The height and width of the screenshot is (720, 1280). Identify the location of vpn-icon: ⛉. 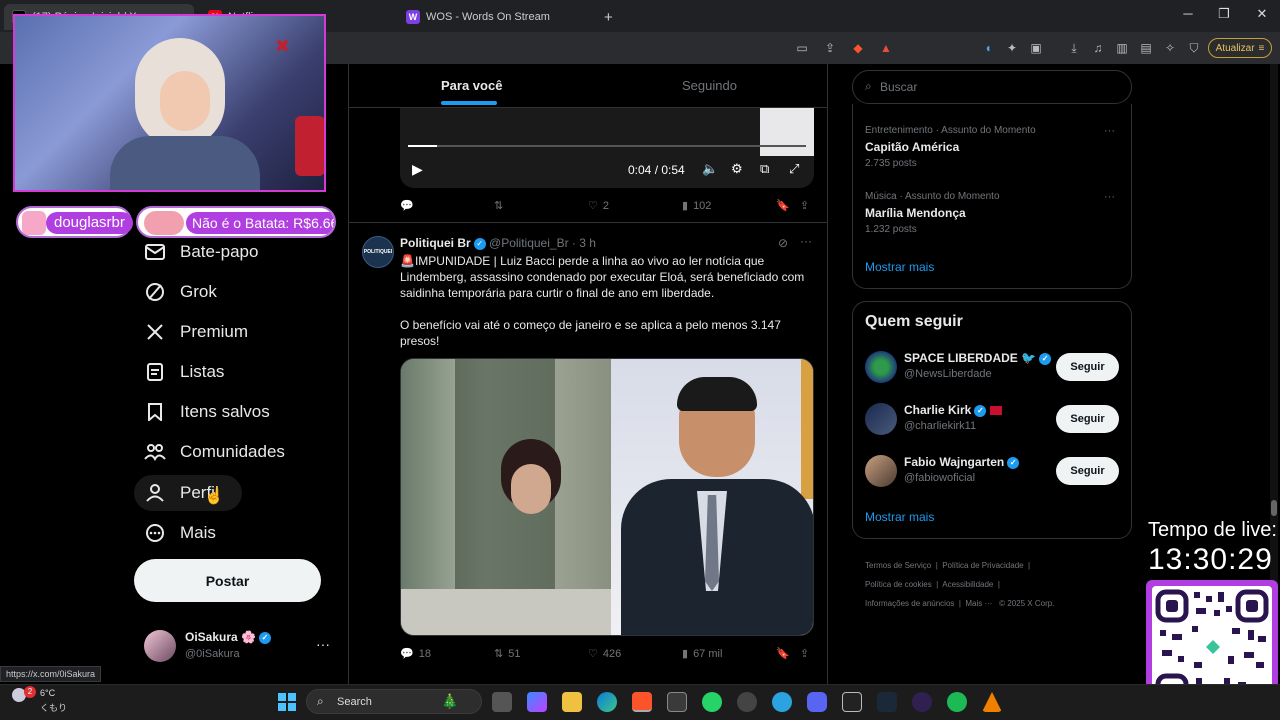
(1194, 48).